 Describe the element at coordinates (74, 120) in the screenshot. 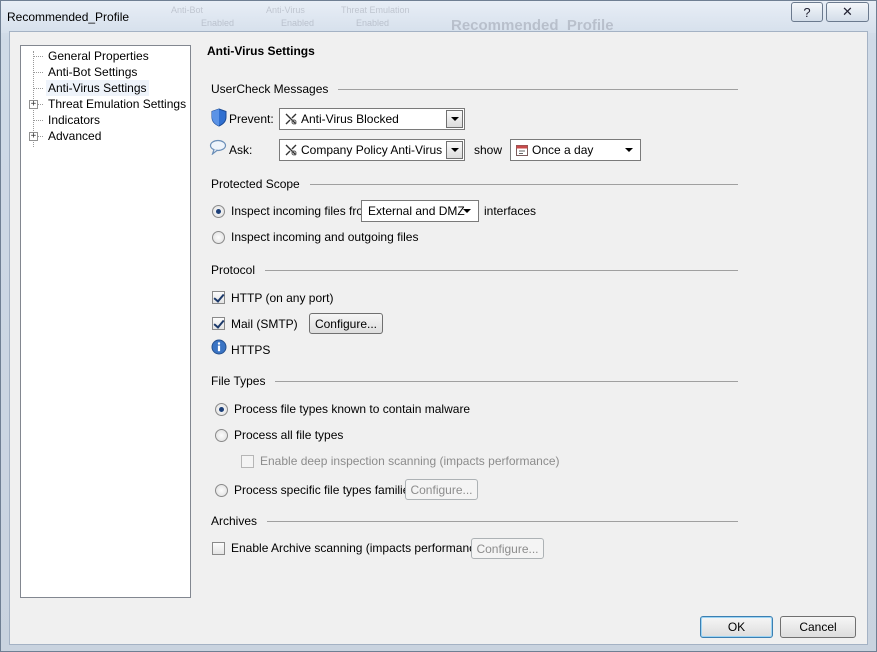

I see `tree-item-label: Indicators` at that location.